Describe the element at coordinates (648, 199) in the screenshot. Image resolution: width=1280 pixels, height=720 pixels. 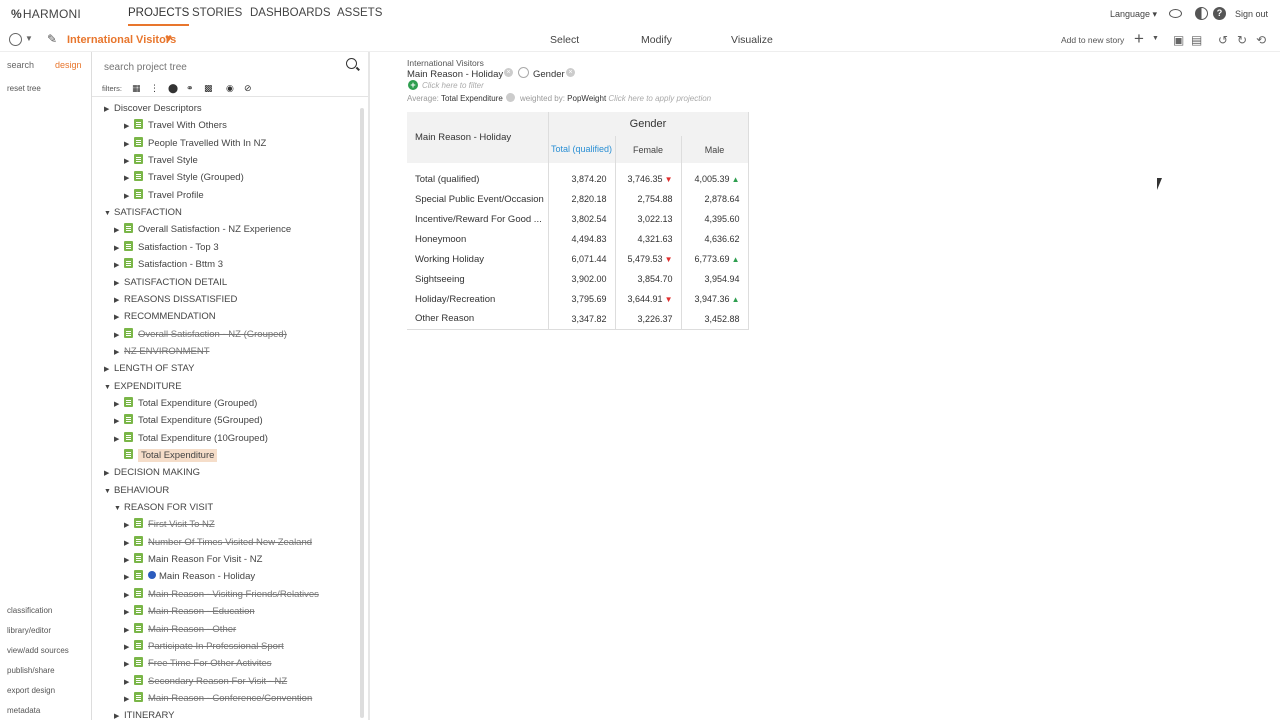
I see `table-cell: 2,754.88` at that location.